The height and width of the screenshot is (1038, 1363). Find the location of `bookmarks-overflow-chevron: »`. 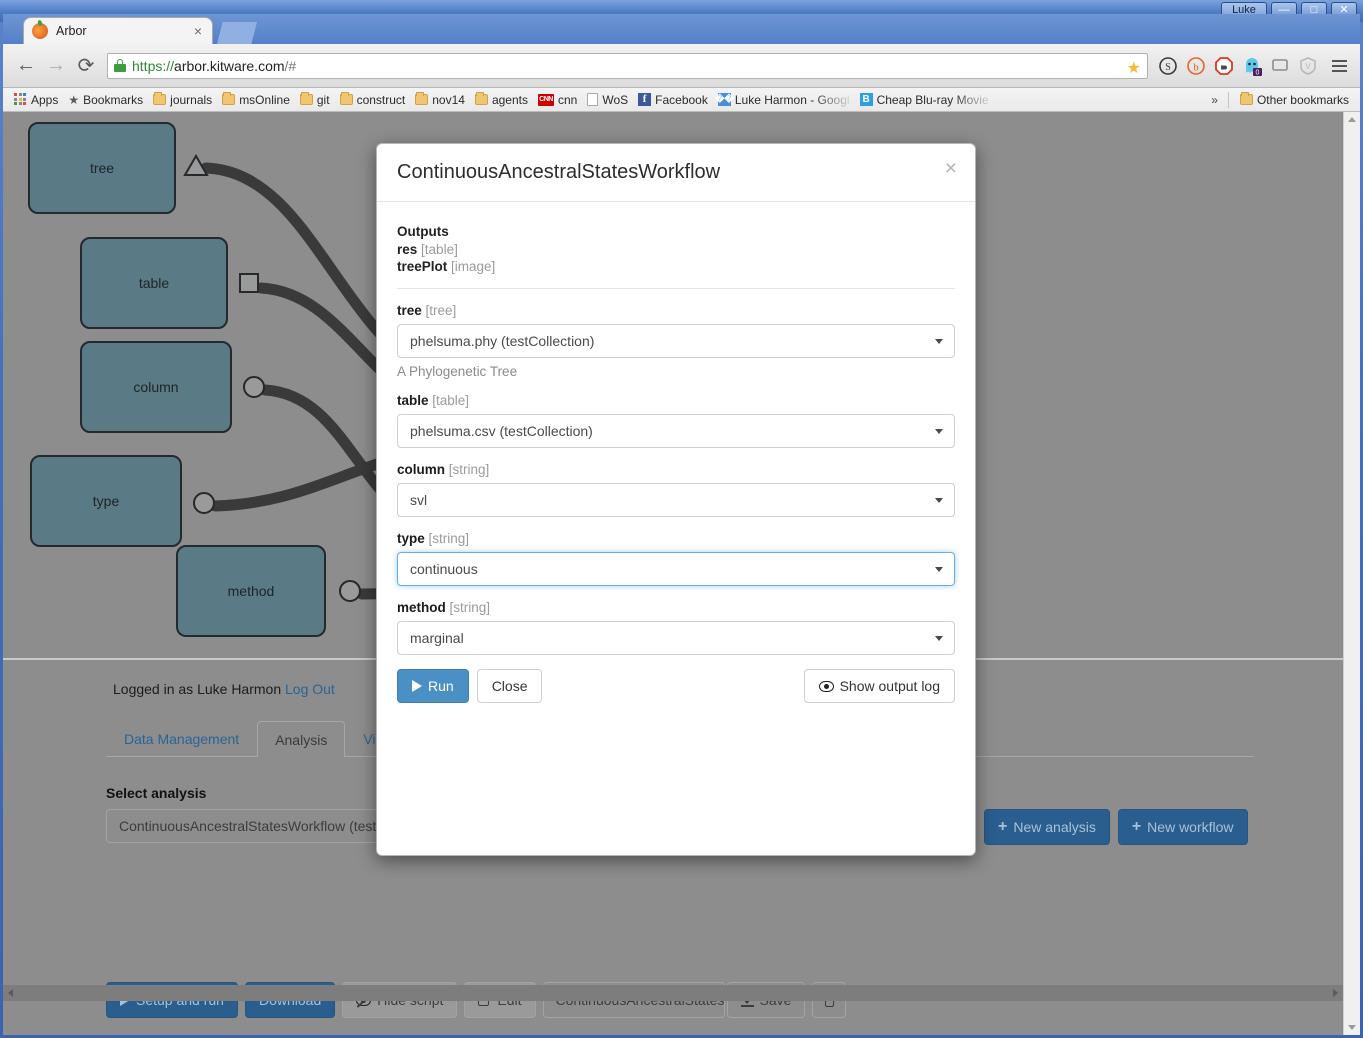

bookmarks-overflow-chevron: » is located at coordinates (1214, 100).